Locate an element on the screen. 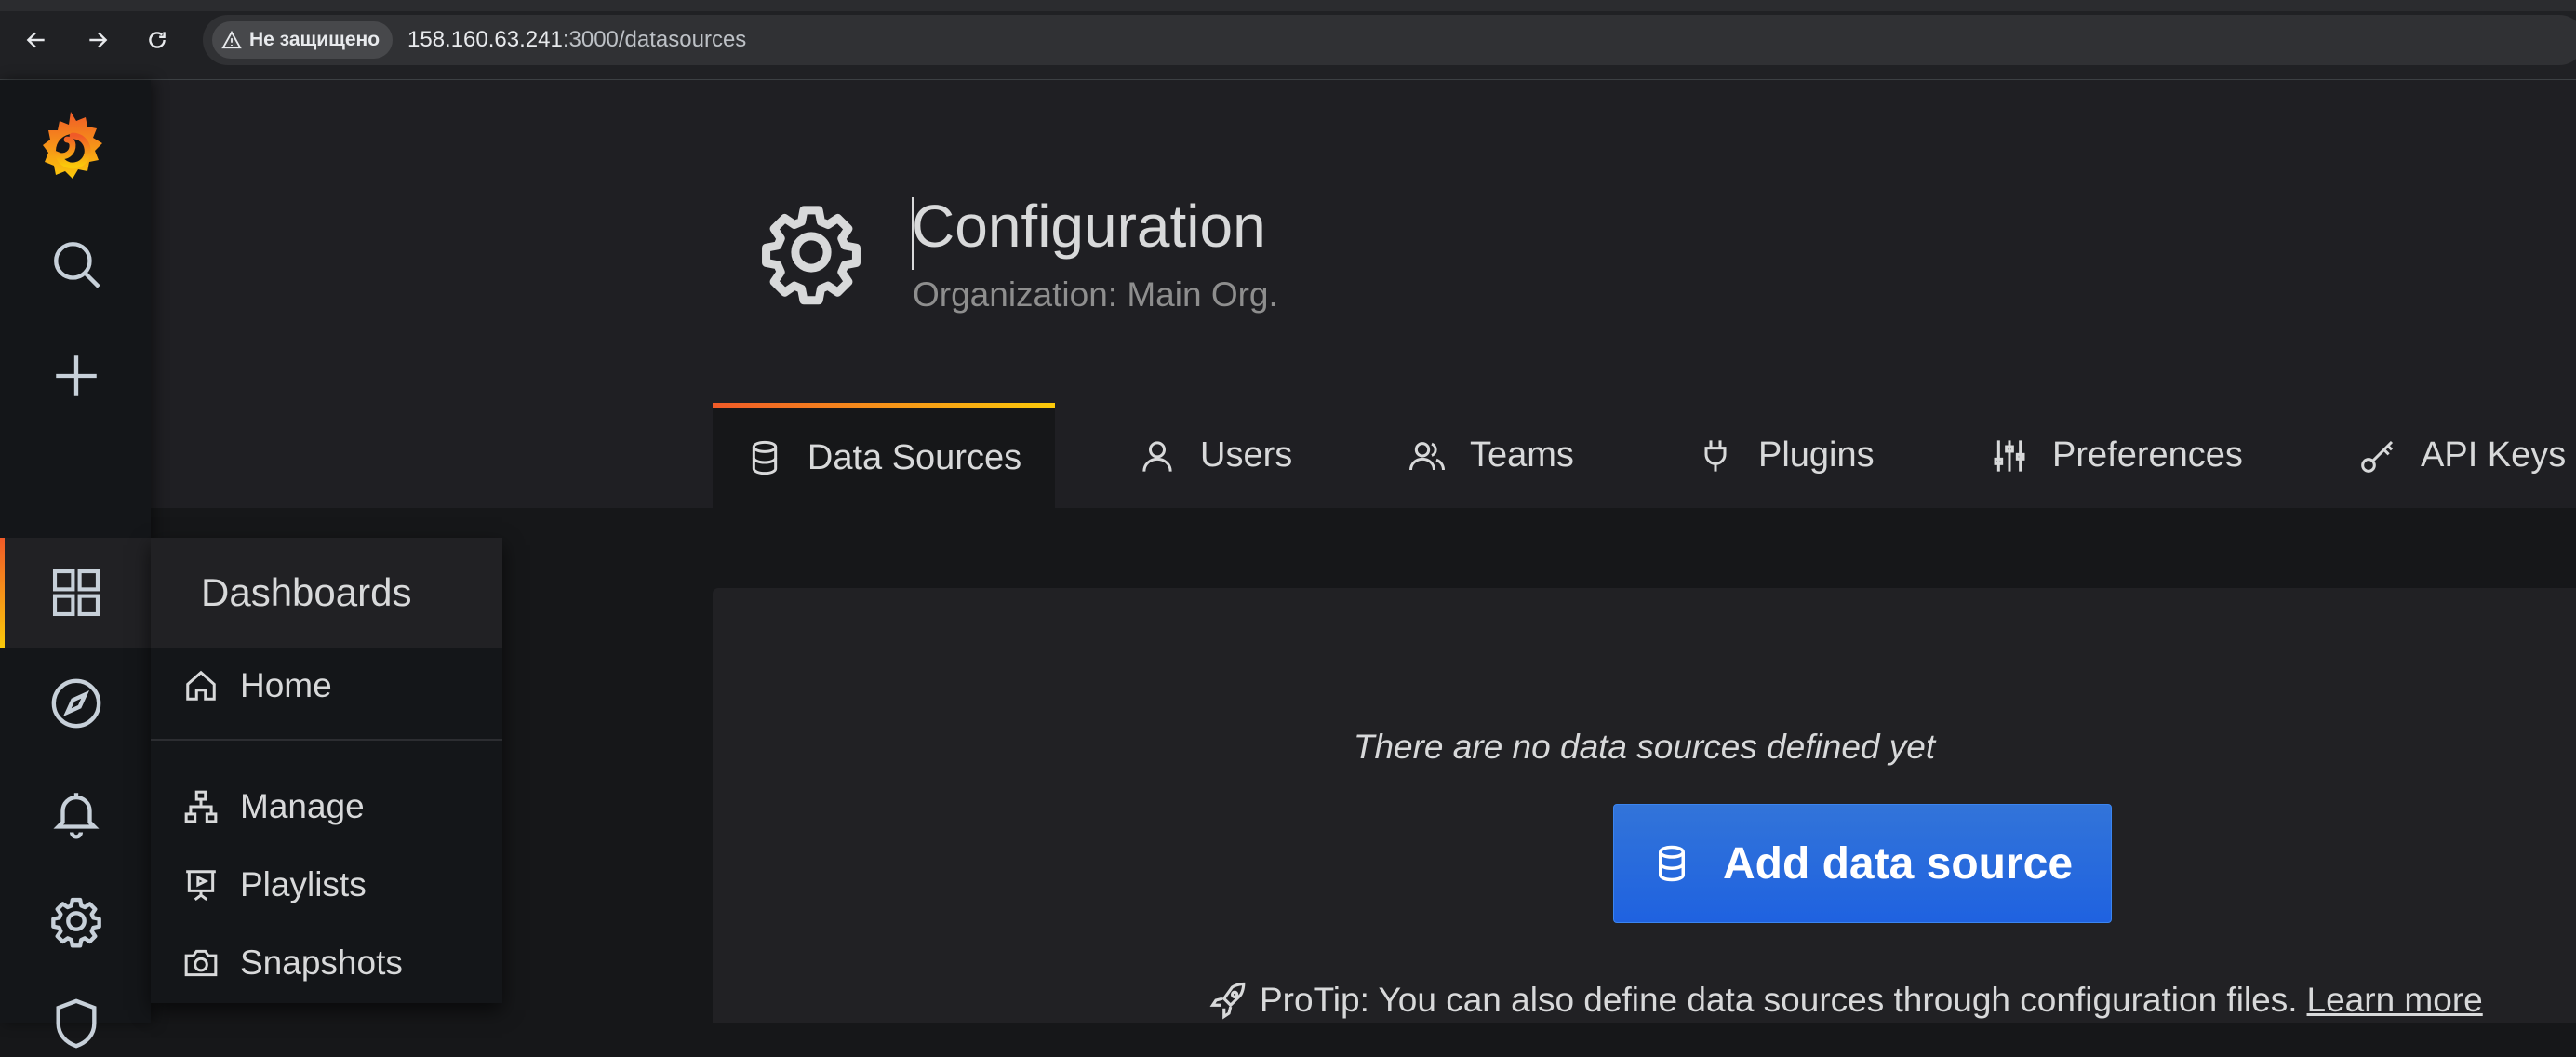  tab-data-sources: Data Sources is located at coordinates (884, 456).